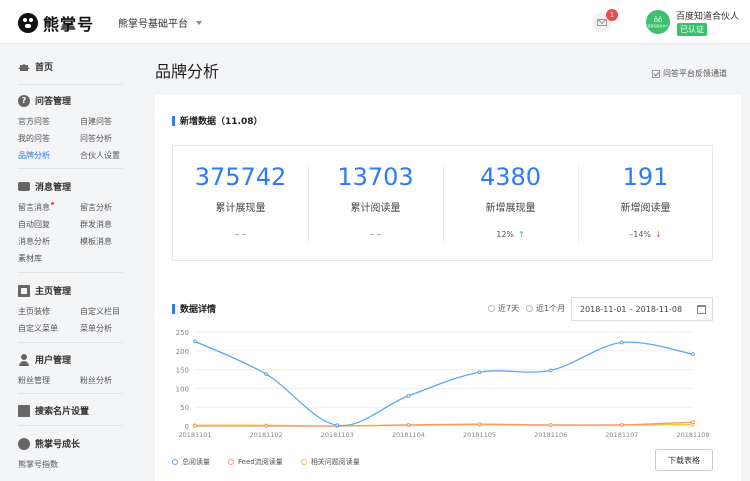 The width and height of the screenshot is (750, 481). I want to click on download-table-button: 下载表格, so click(684, 460).